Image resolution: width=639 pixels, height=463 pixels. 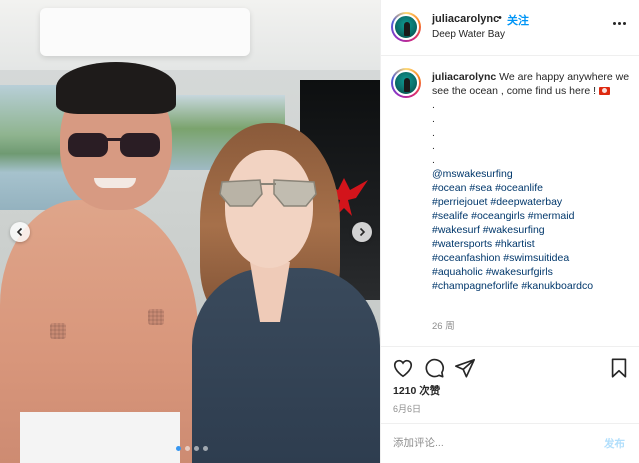 I want to click on hashtag-line: #perriejouet #deepwaterbay, so click(x=532, y=203).